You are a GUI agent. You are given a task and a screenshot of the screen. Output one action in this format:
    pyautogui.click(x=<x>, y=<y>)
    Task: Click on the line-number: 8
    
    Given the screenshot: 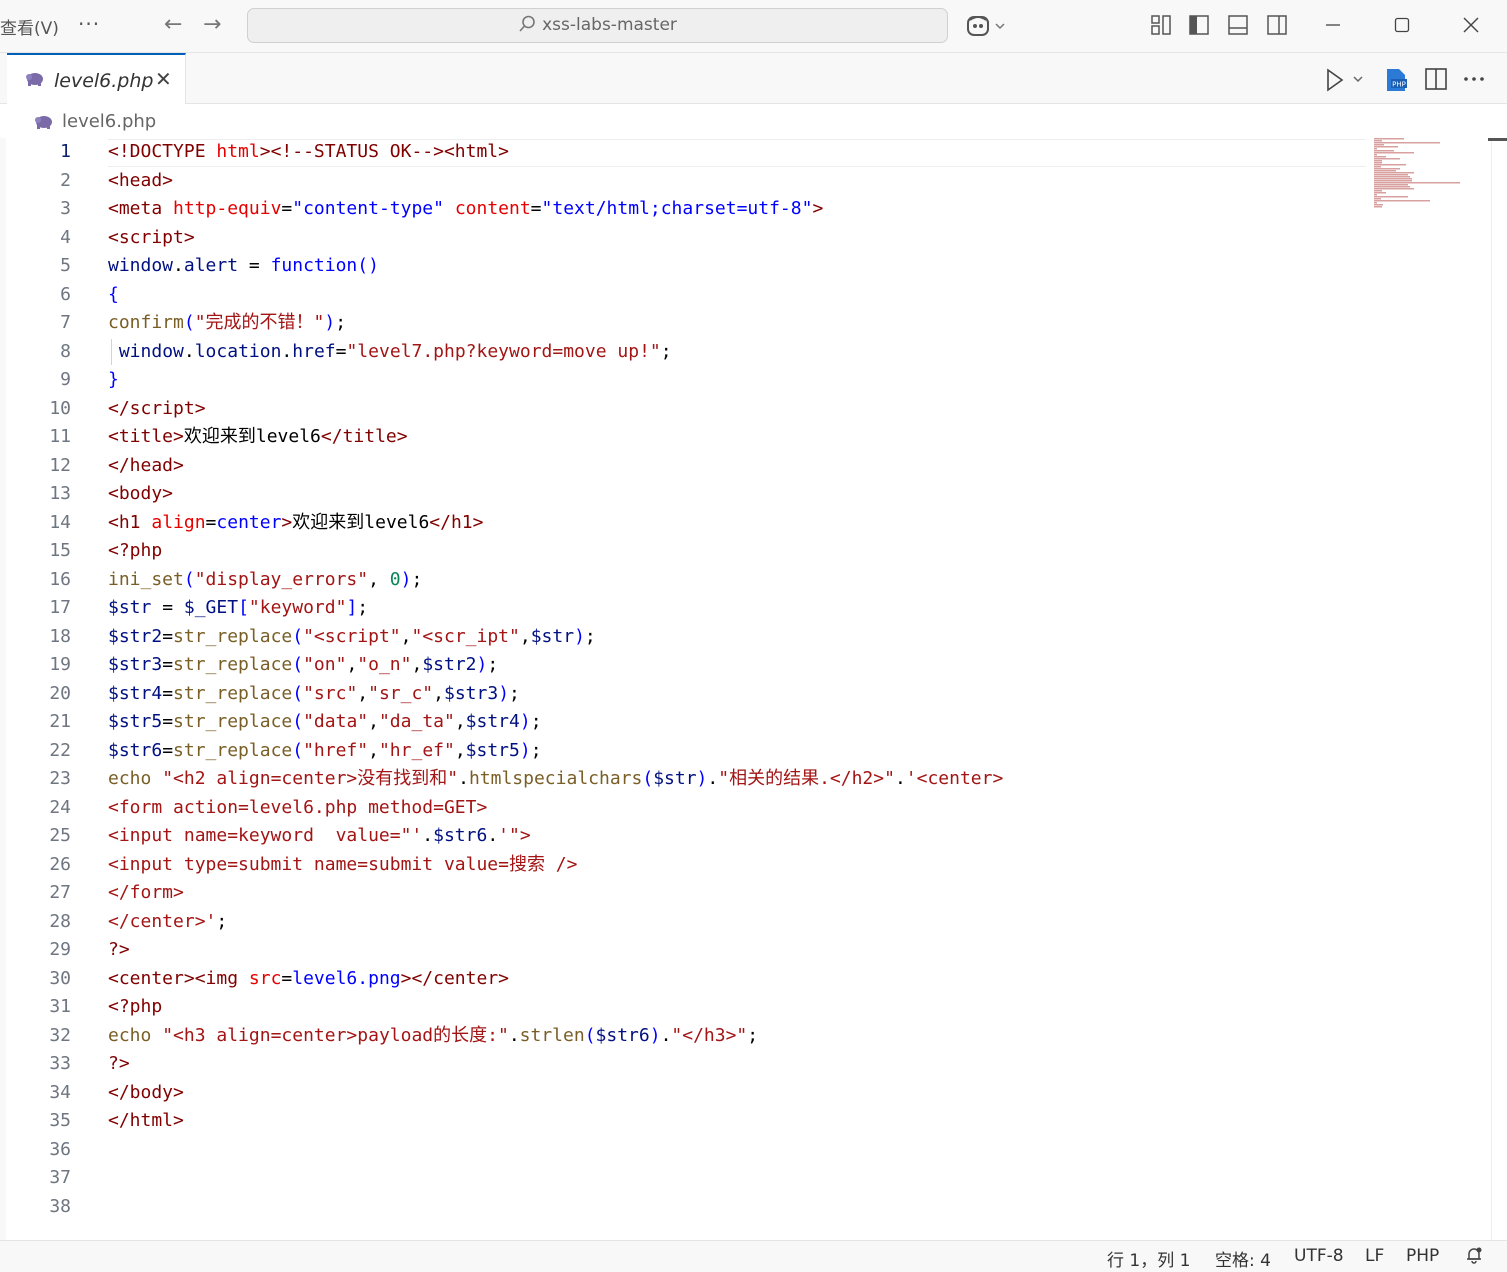 What is the action you would take?
    pyautogui.click(x=65, y=351)
    